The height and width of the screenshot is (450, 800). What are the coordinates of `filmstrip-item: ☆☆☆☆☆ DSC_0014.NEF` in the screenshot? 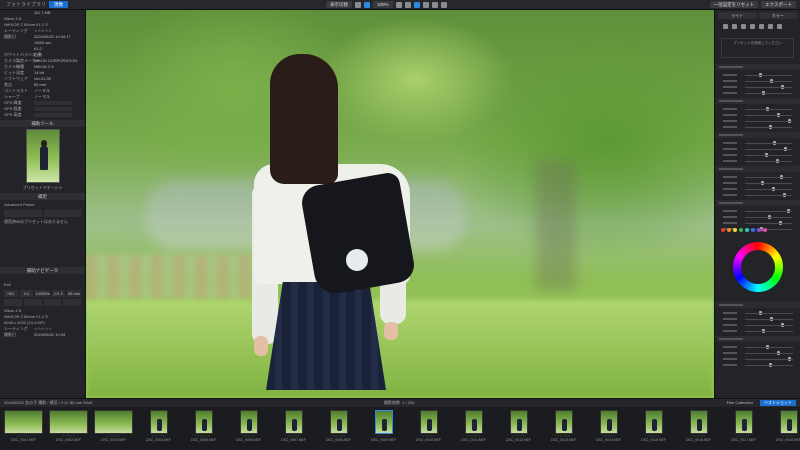 It's located at (608, 426).